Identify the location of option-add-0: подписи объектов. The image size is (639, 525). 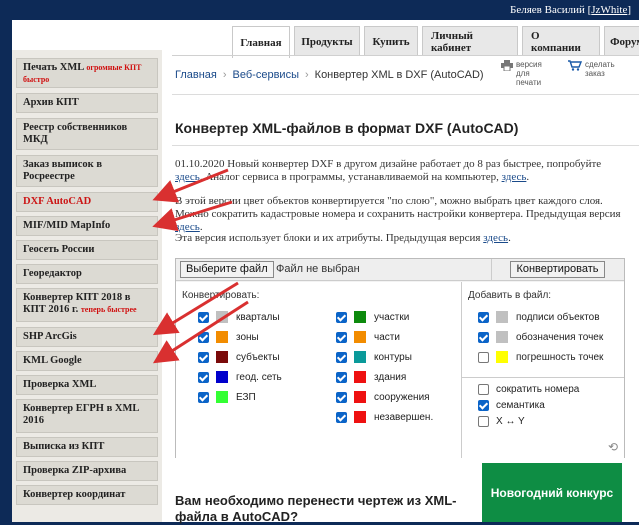
(539, 317).